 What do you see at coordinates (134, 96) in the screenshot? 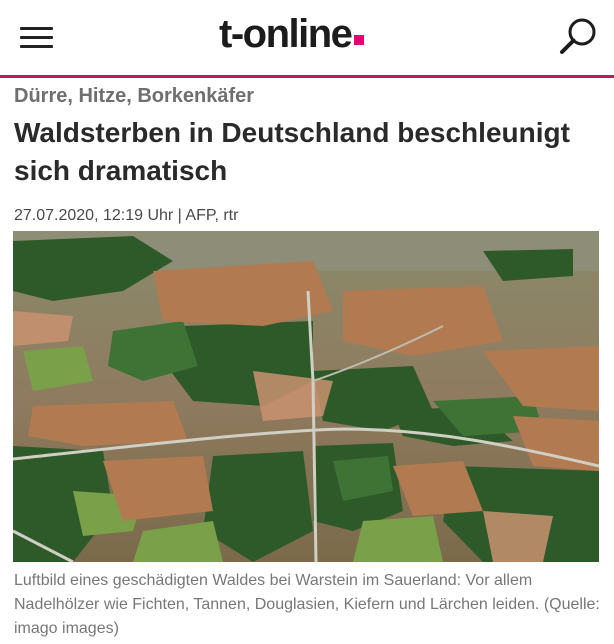
I see `article-kicker: Dürre, Hitze, Borkenkäfer` at bounding box center [134, 96].